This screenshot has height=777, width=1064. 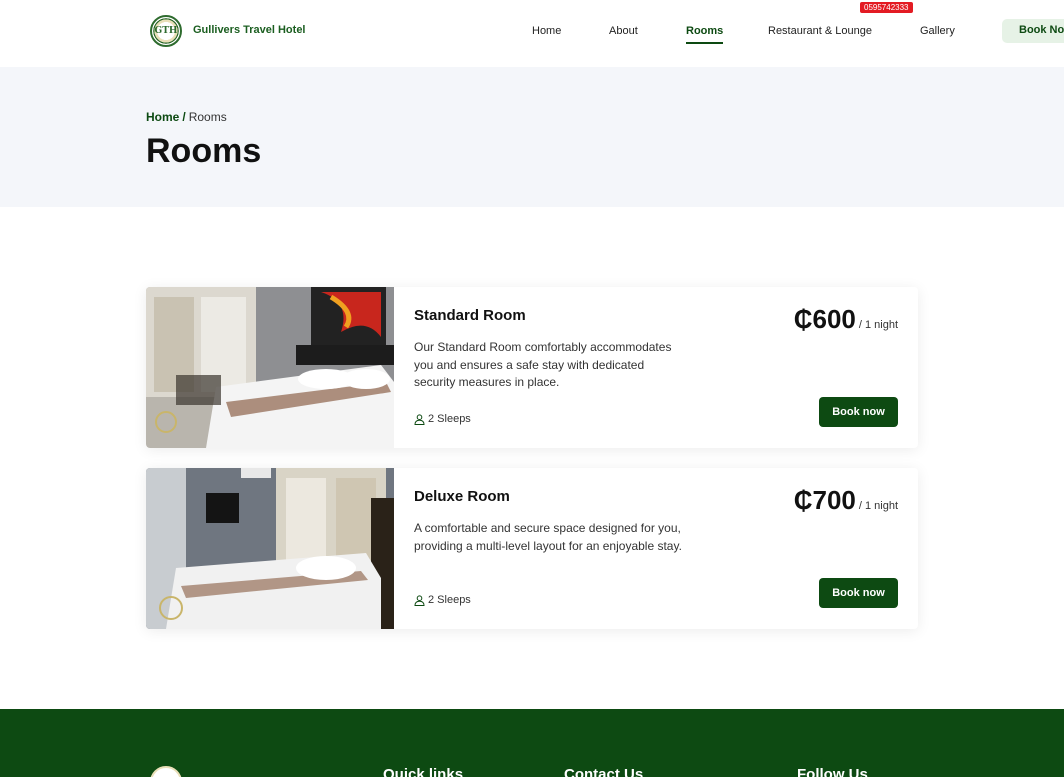 I want to click on hotel-logo: GTH, so click(x=166, y=31).